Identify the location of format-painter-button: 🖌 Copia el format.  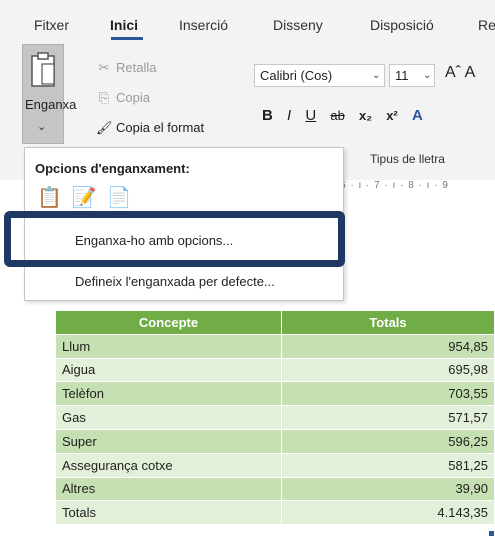
(150, 128).